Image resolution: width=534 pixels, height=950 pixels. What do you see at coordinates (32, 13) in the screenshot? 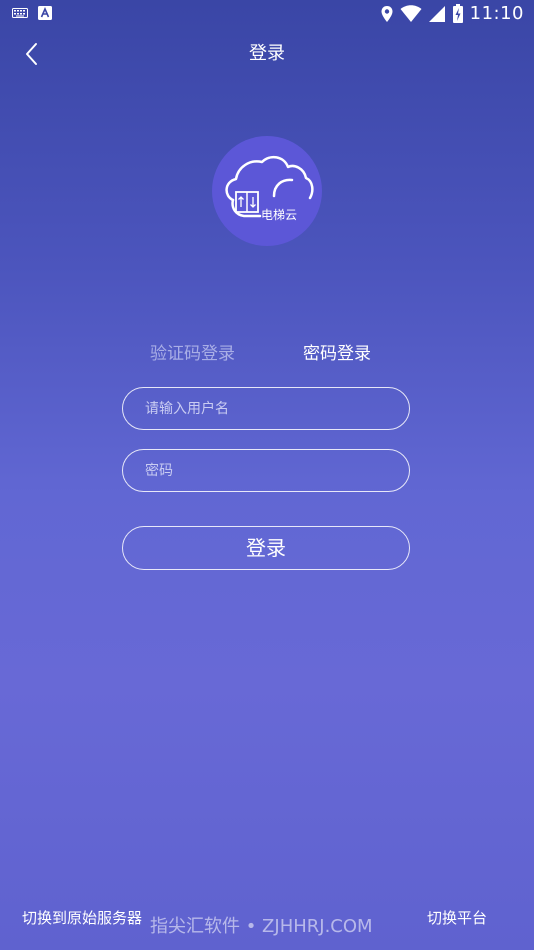
I see `status-left-icons` at bounding box center [32, 13].